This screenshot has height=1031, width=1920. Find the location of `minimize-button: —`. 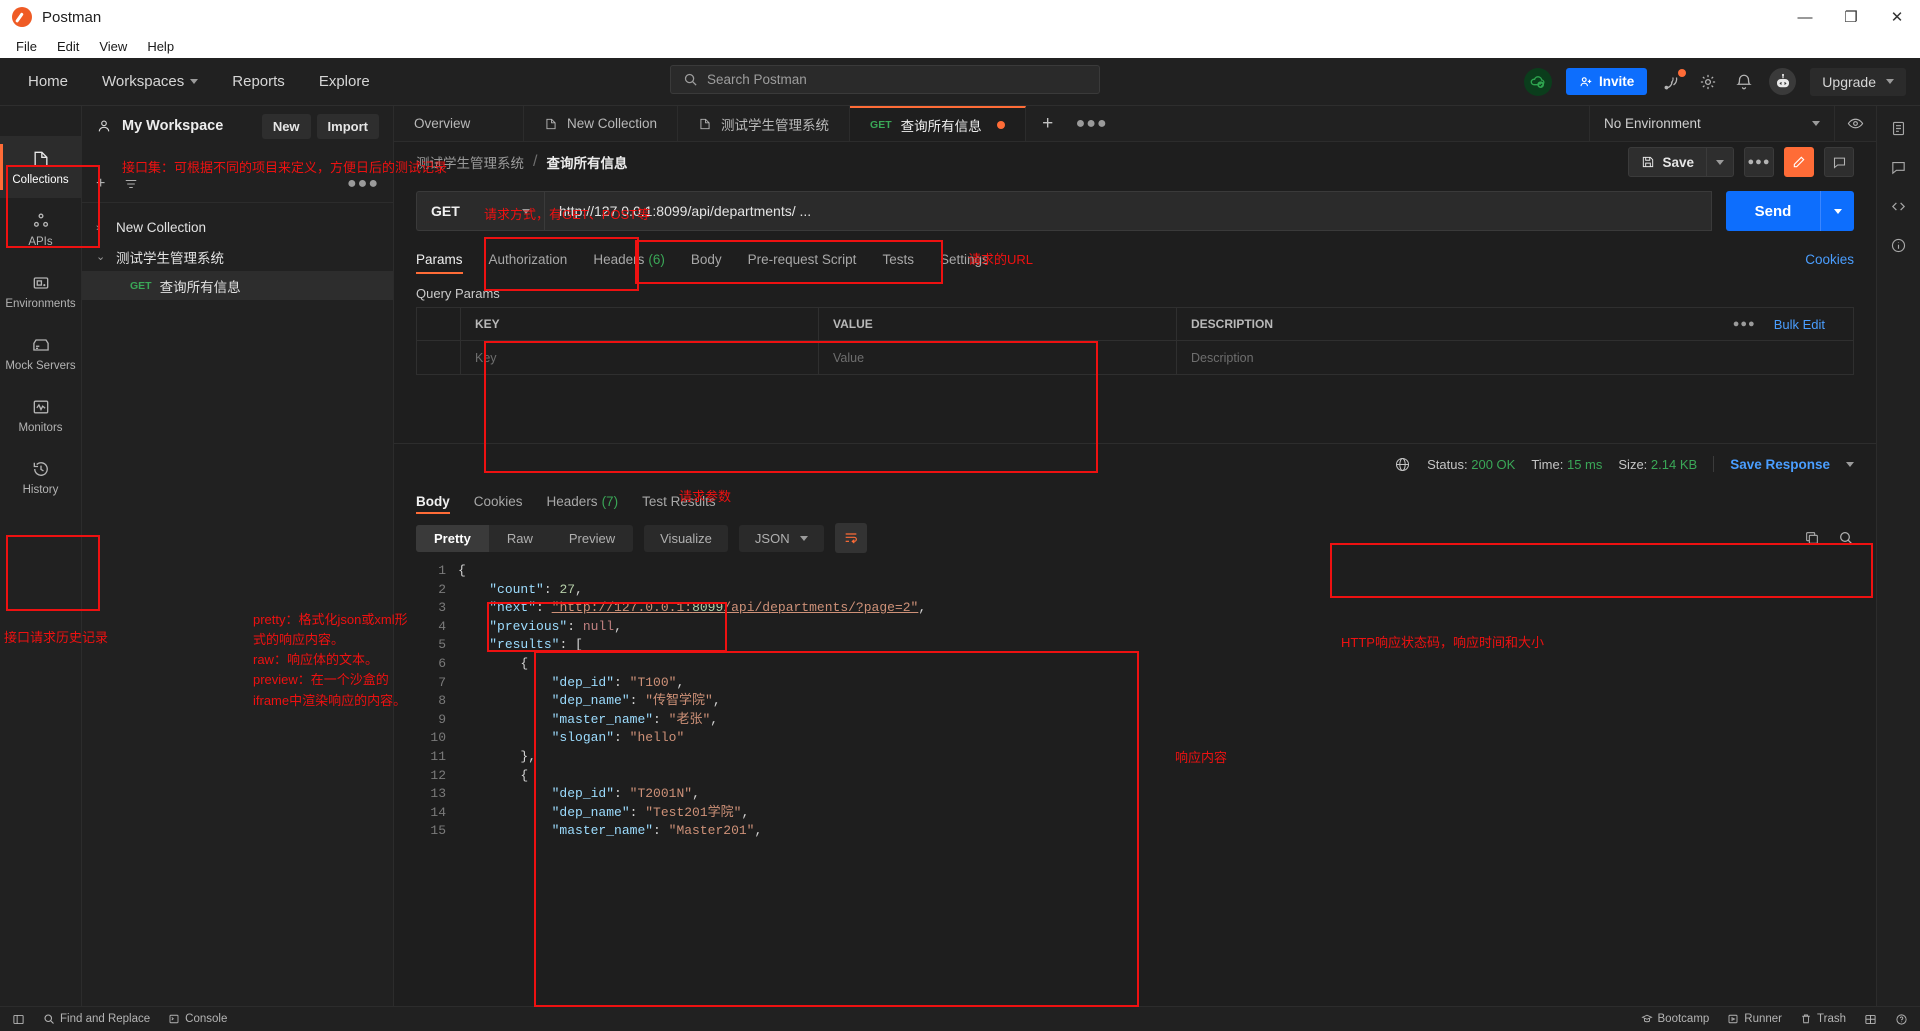

minimize-button: — is located at coordinates (1805, 17).